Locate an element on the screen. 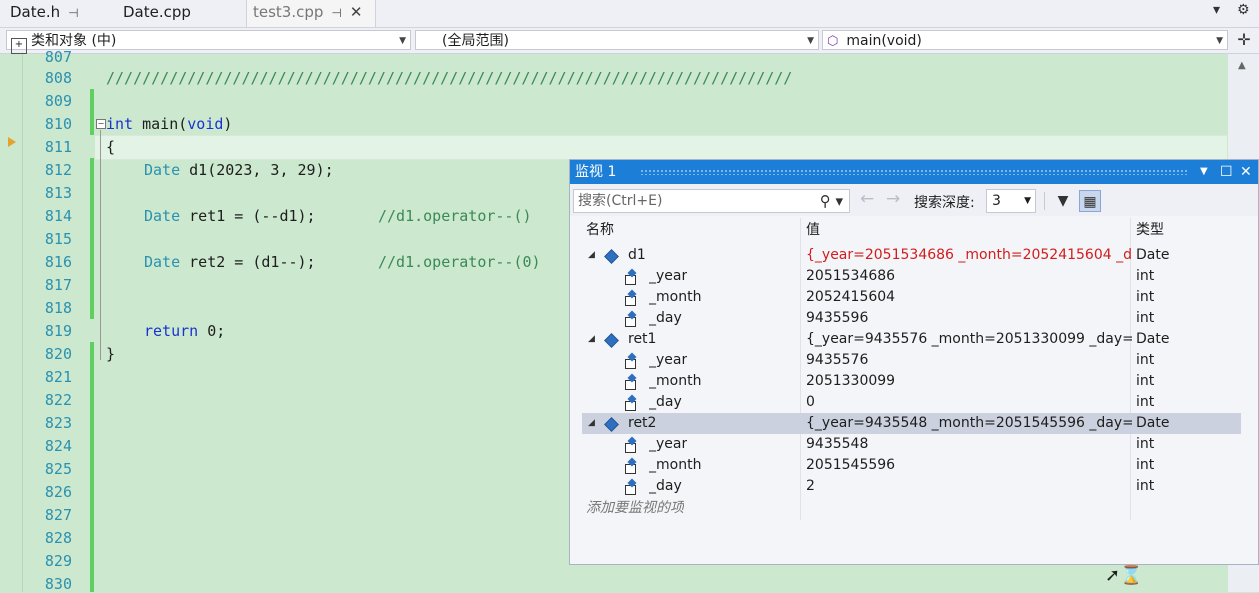 The width and height of the screenshot is (1259, 593). code-text: { is located at coordinates (111, 147).